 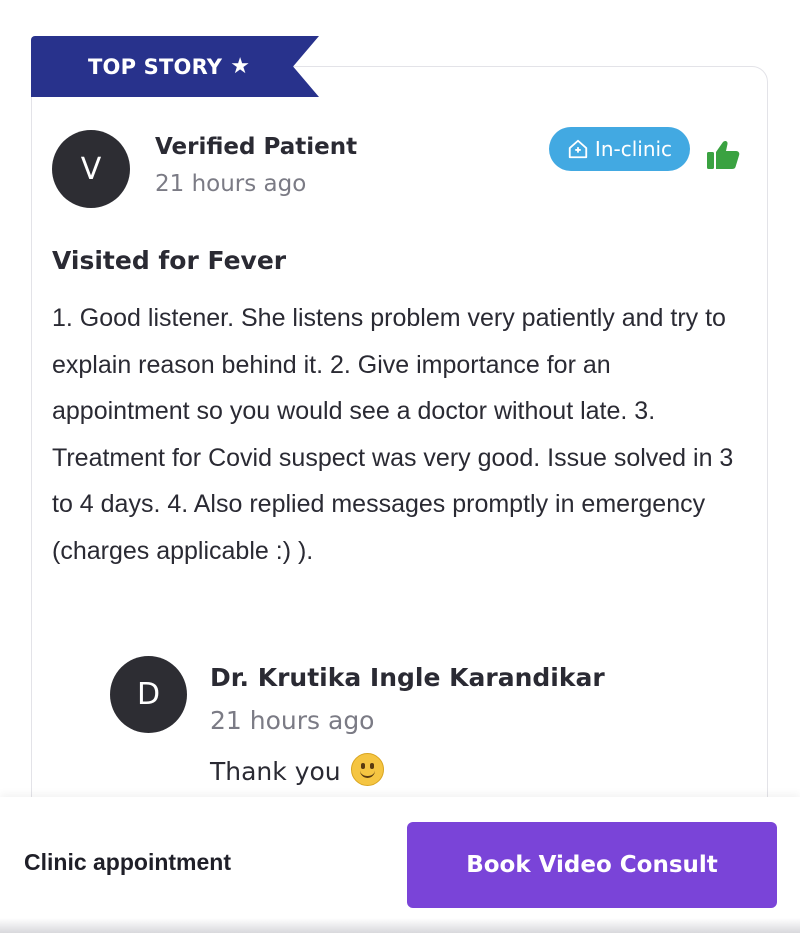 I want to click on bottom-action-bar: Clinic appointment Book Video Consult, so click(x=400, y=865).